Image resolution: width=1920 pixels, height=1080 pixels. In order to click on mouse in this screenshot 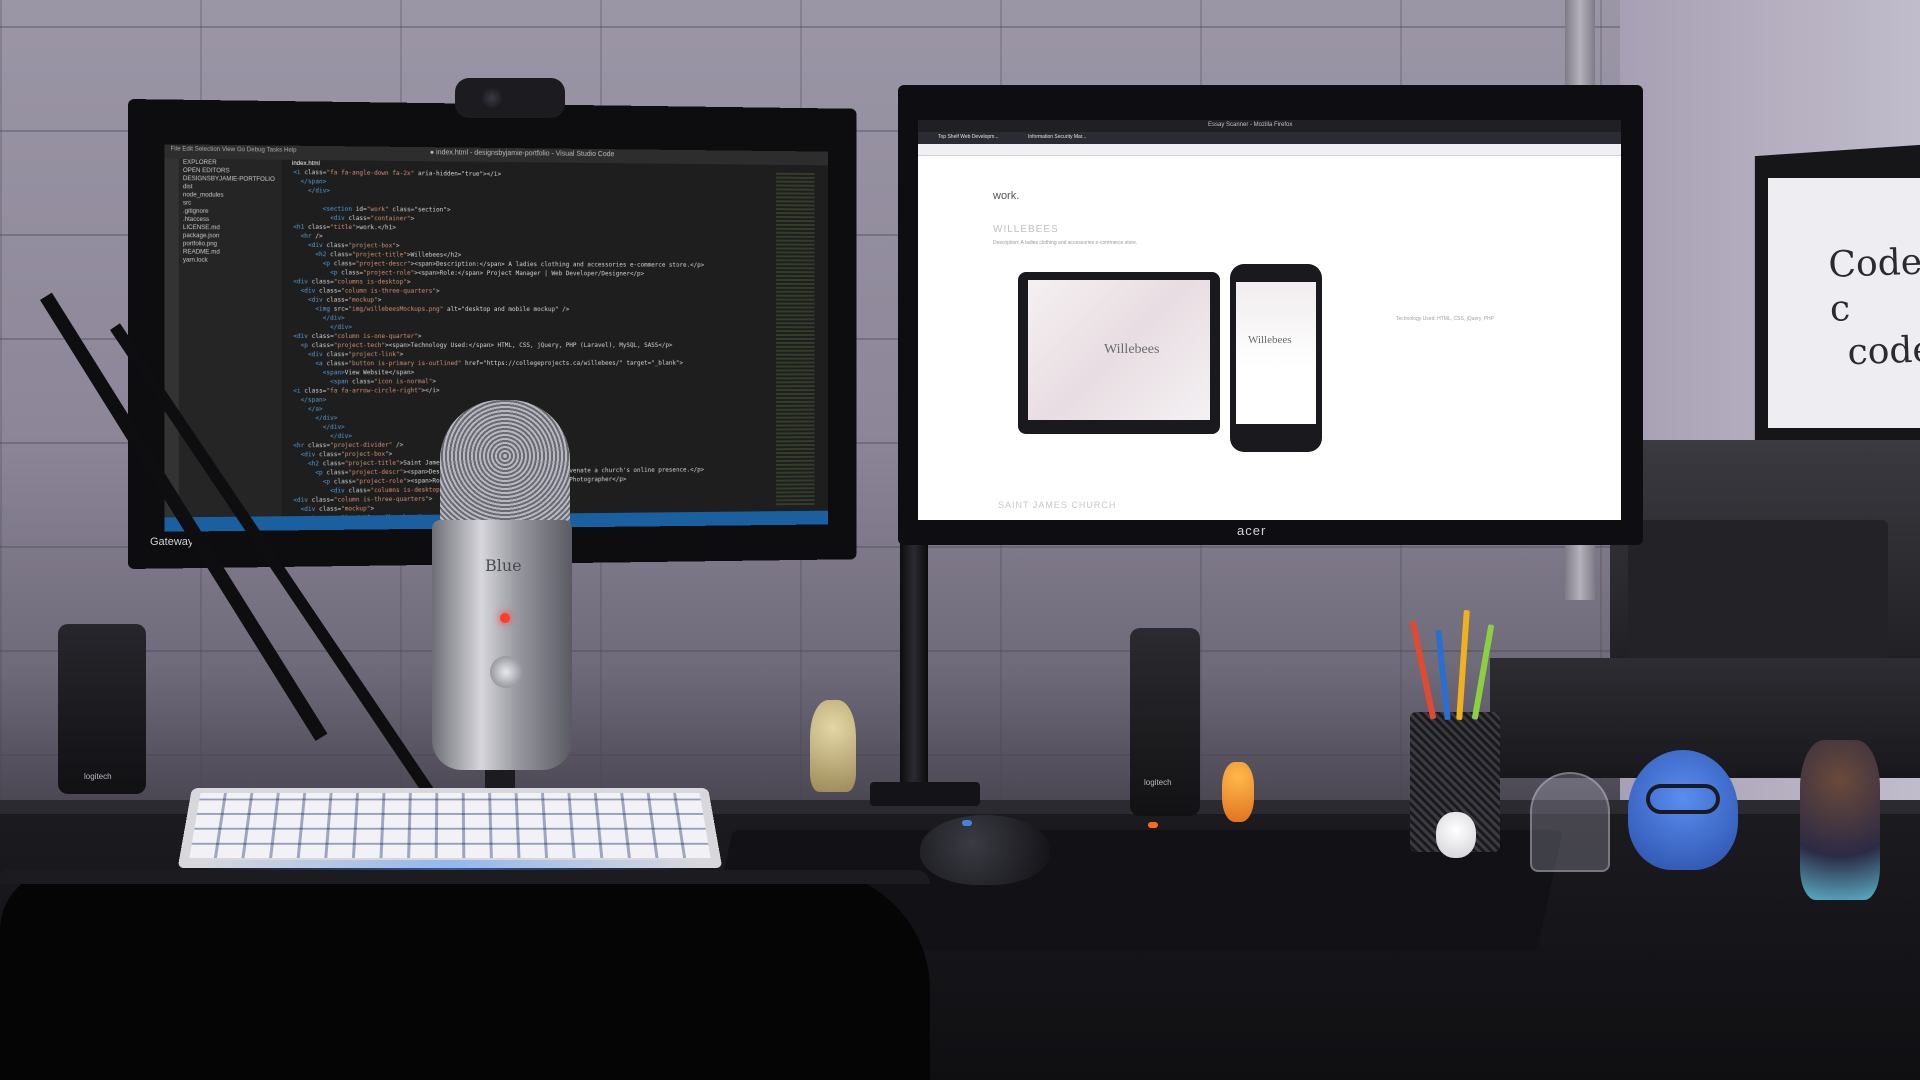, I will do `click(985, 850)`.